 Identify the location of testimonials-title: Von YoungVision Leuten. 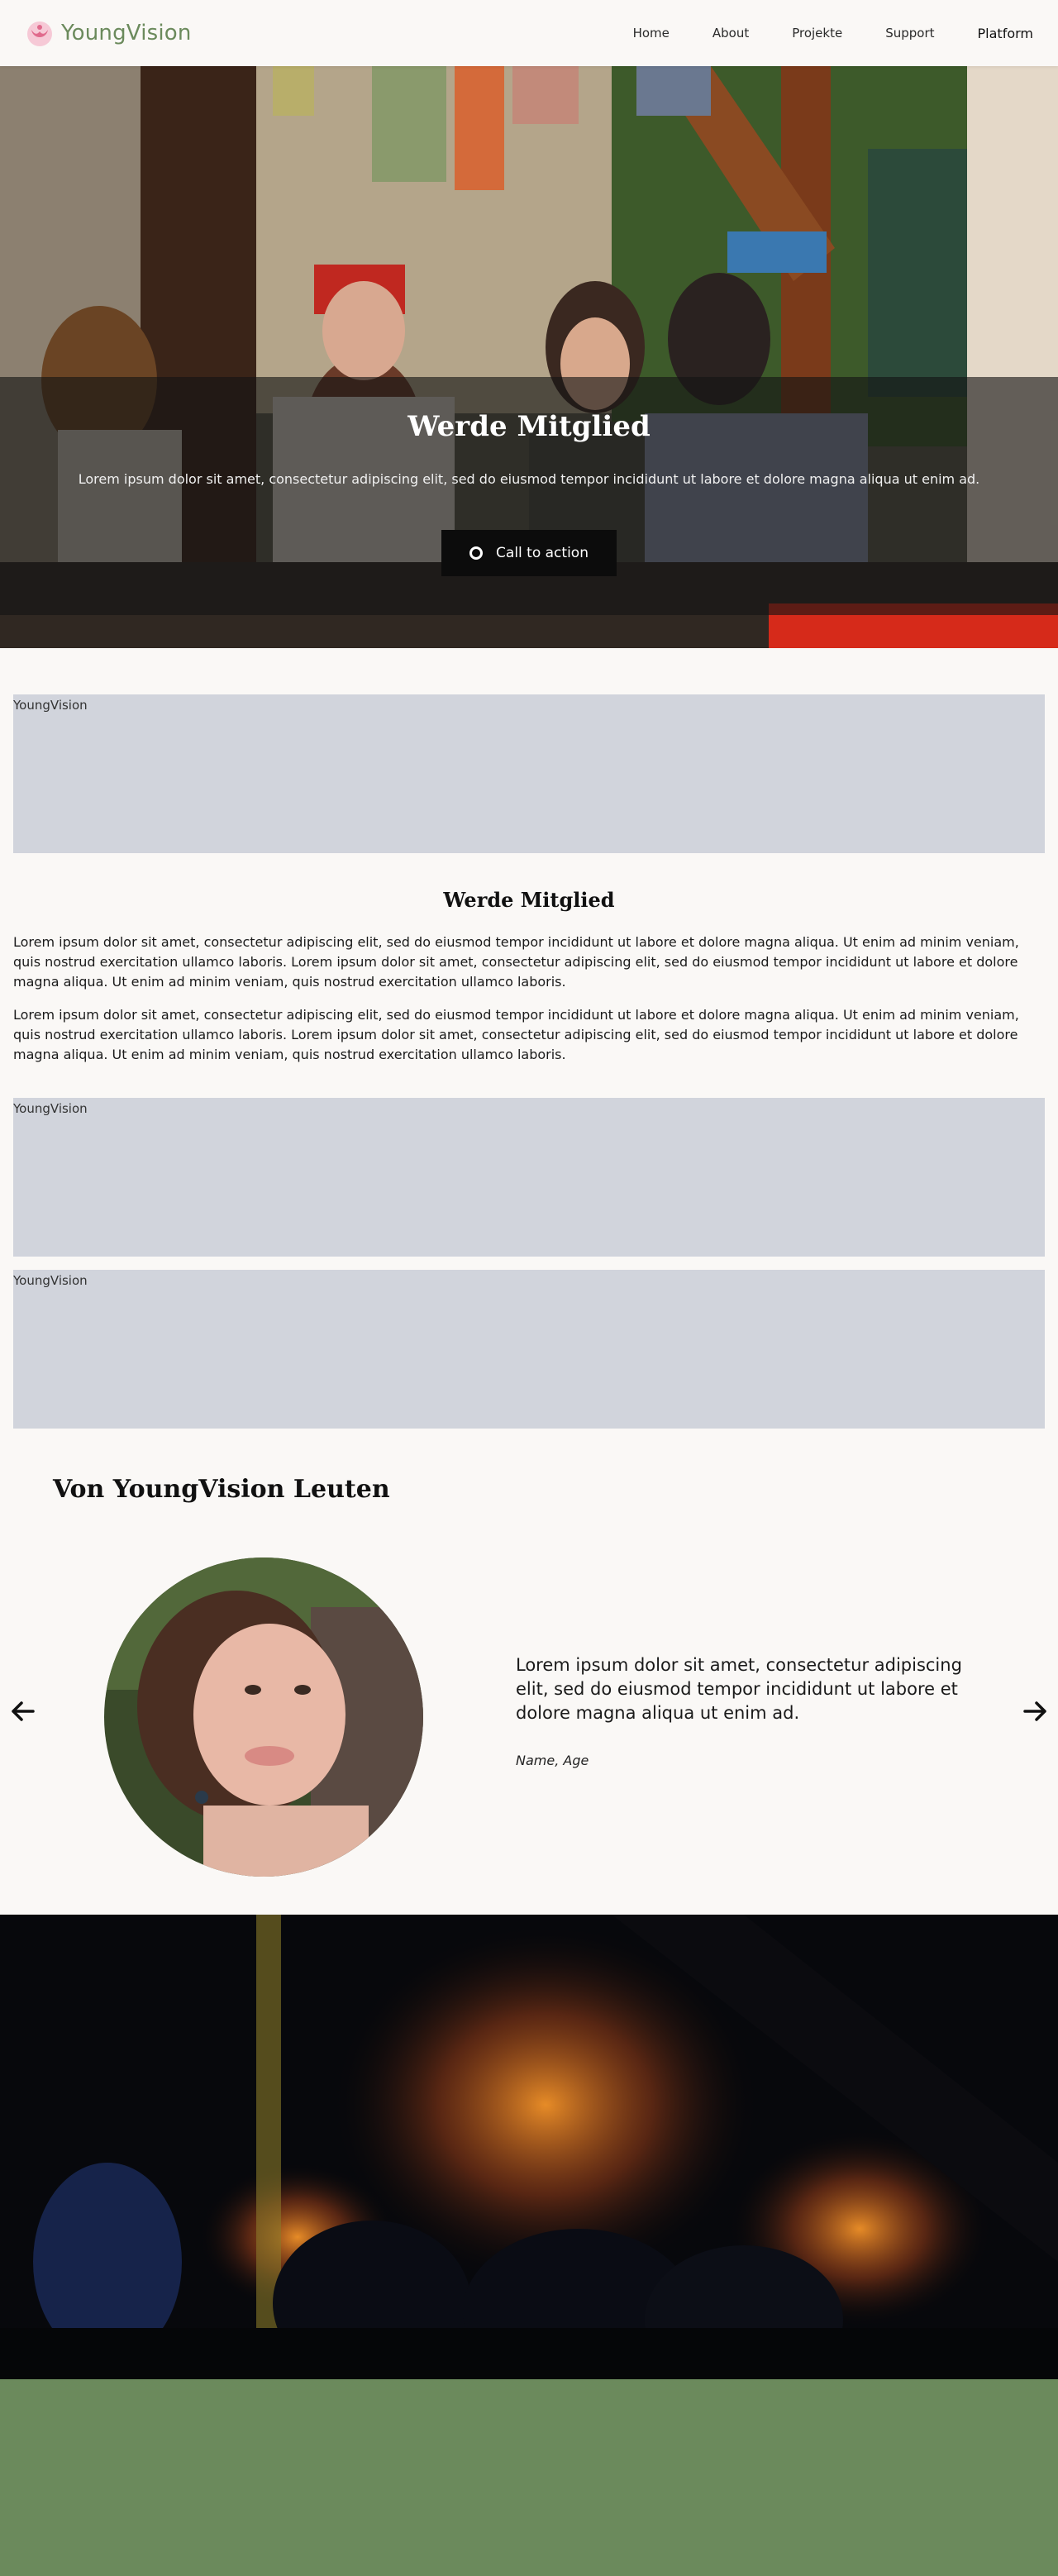
(221, 1489).